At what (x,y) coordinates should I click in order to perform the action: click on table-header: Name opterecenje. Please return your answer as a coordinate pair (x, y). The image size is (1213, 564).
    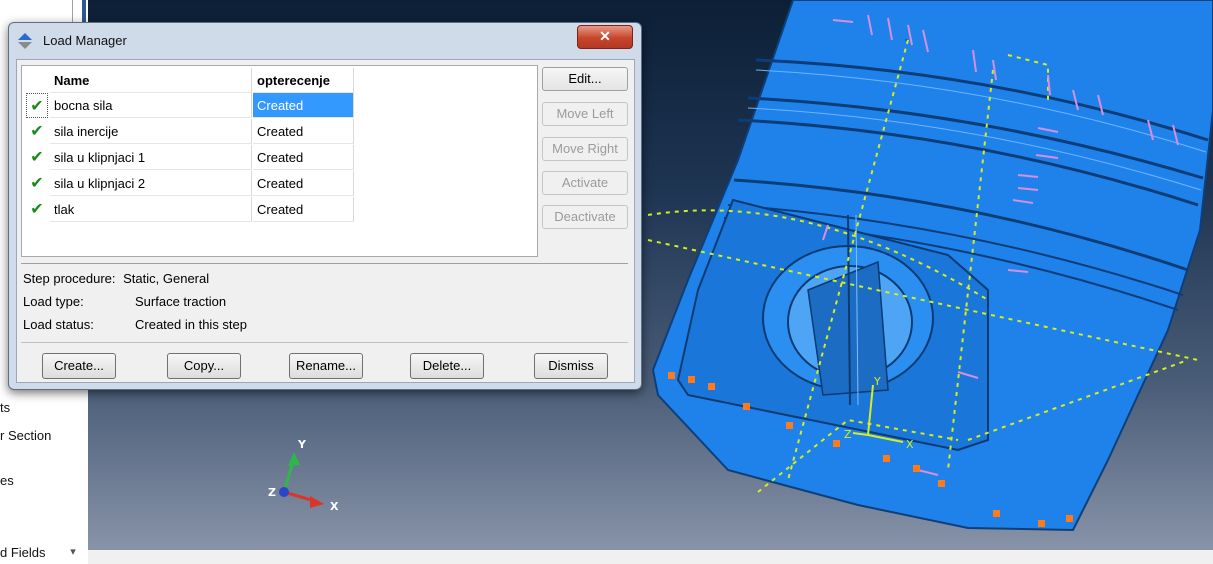
    Looking at the image, I should click on (190, 81).